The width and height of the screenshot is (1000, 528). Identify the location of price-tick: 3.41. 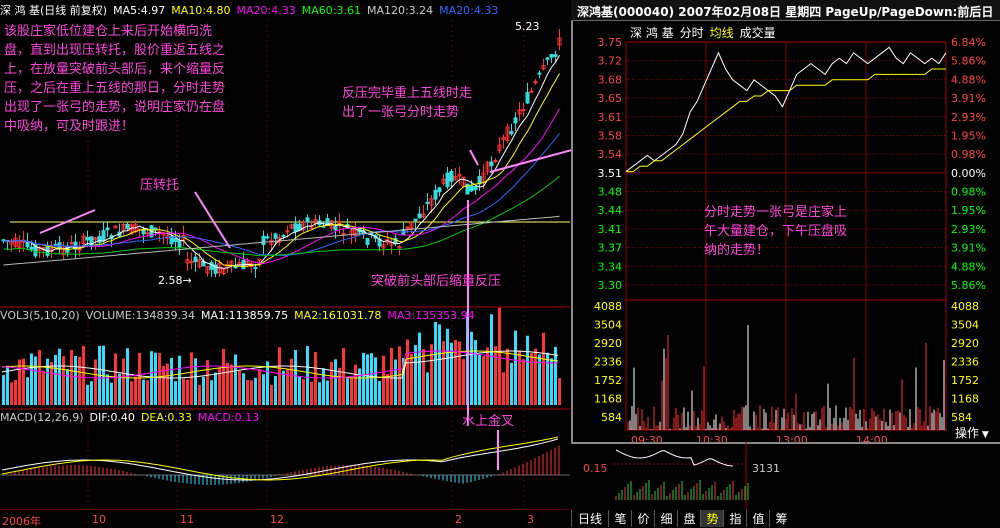
(610, 229).